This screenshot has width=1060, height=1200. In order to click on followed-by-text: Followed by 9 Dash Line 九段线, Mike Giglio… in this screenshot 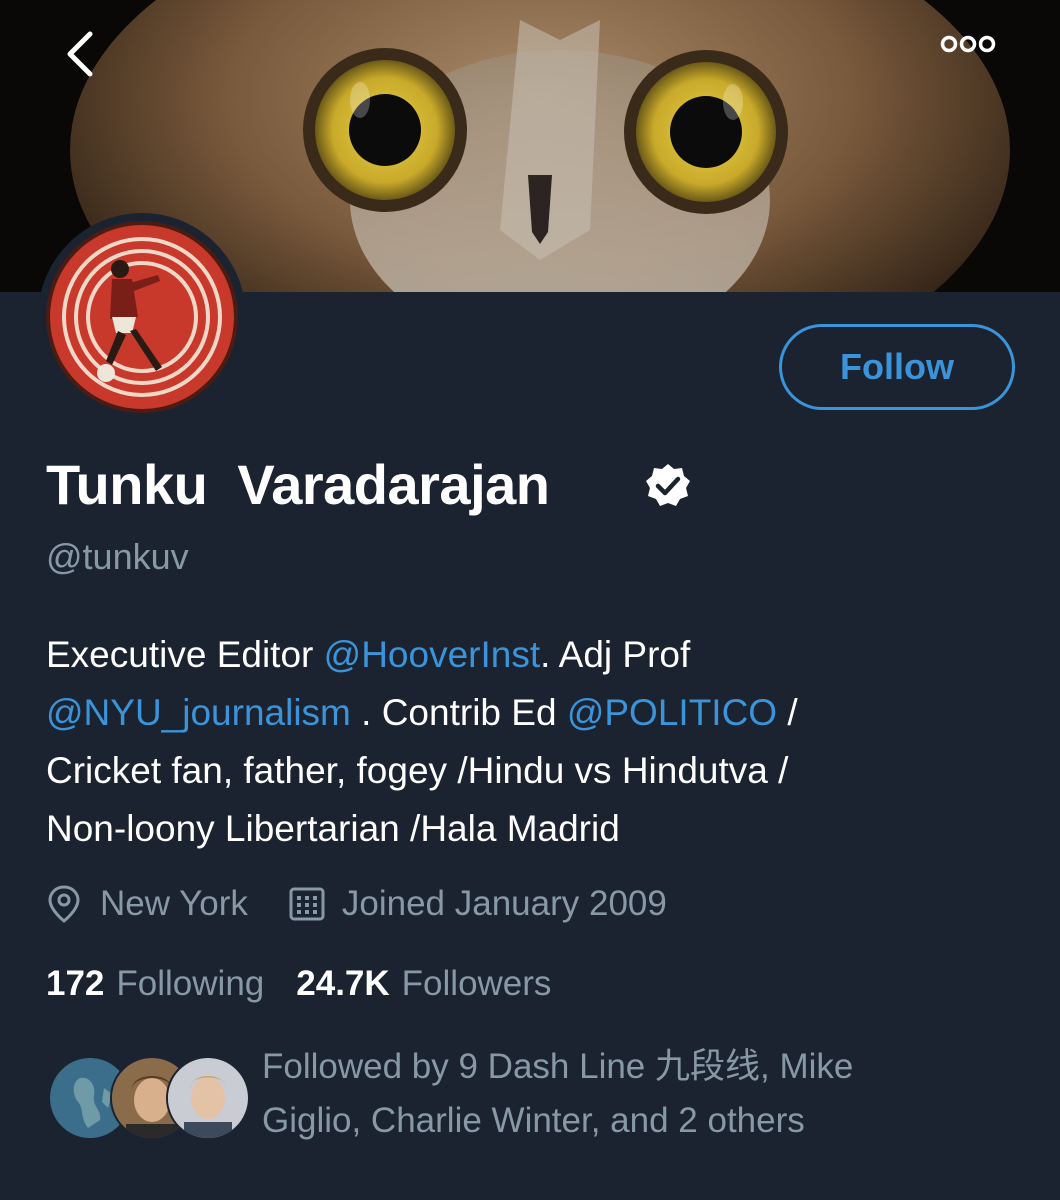, I will do `click(612, 1094)`.